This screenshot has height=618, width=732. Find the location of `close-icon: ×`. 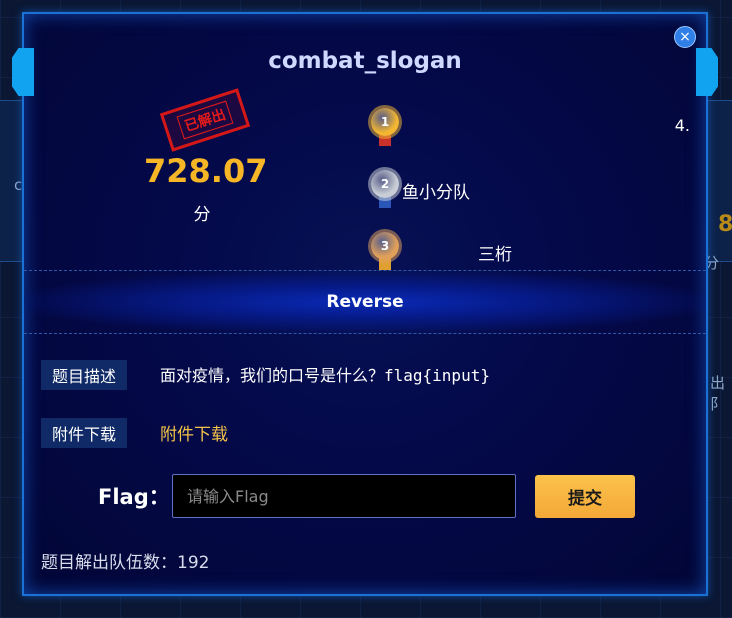

close-icon: × is located at coordinates (685, 37).